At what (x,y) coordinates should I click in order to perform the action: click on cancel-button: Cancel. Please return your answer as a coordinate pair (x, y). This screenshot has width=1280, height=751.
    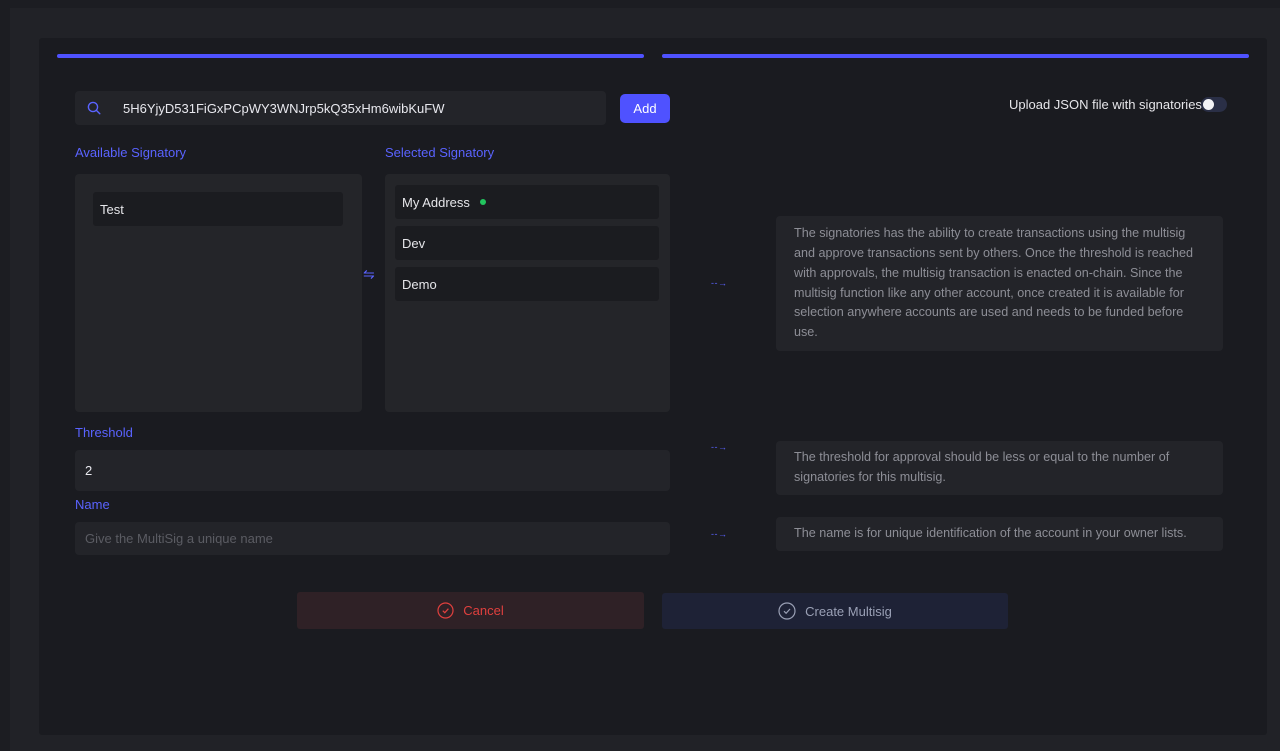
    Looking at the image, I should click on (470, 610).